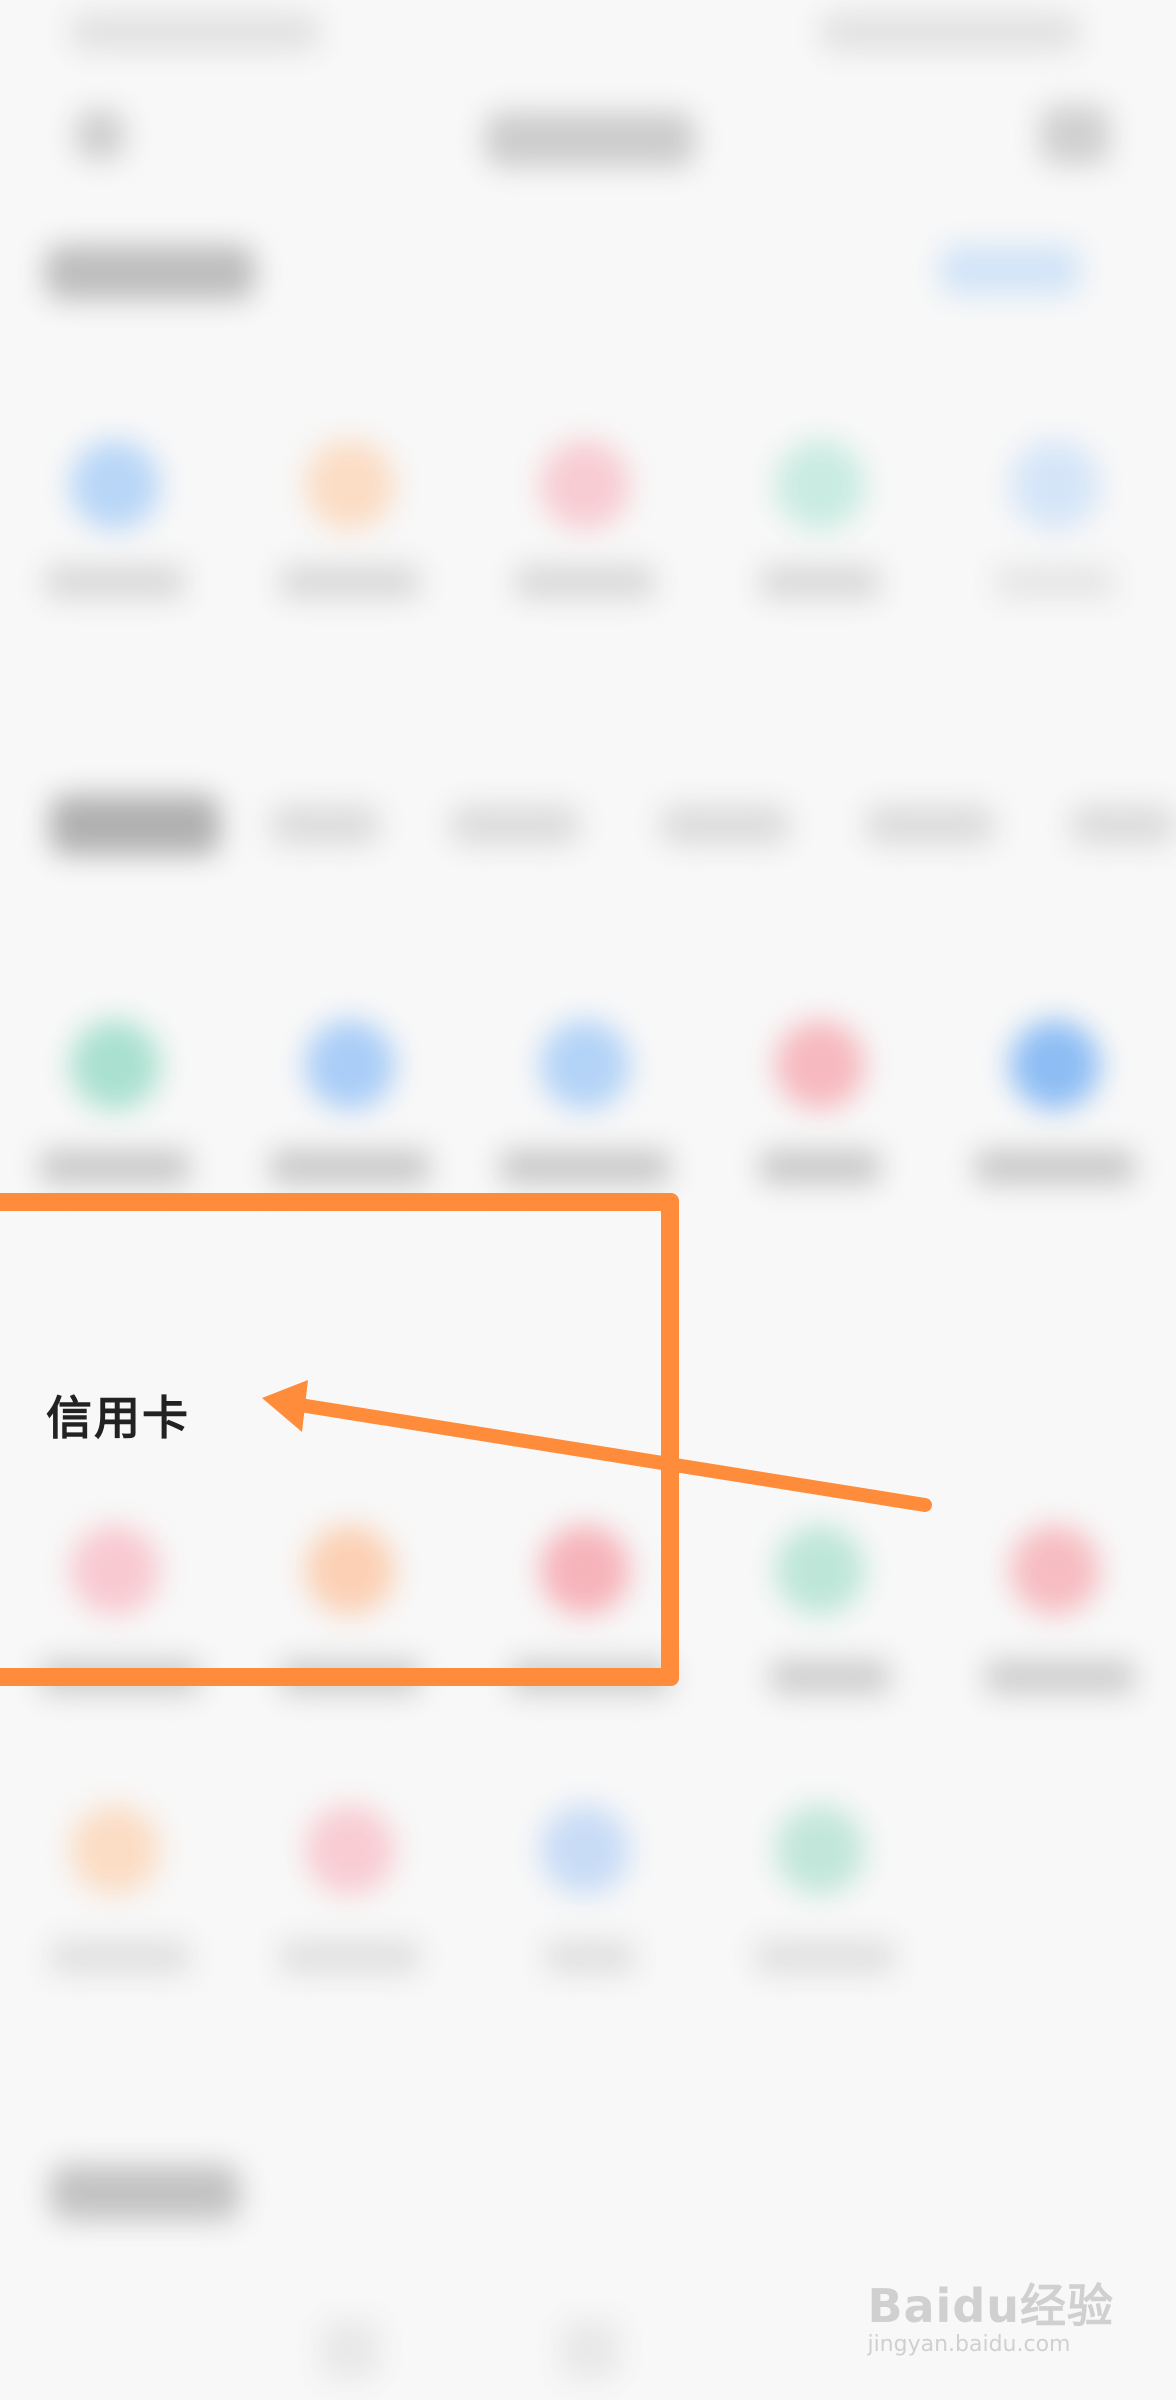 This screenshot has height=2400, width=1176. I want to click on annotation-arrow, so click(597, 1446).